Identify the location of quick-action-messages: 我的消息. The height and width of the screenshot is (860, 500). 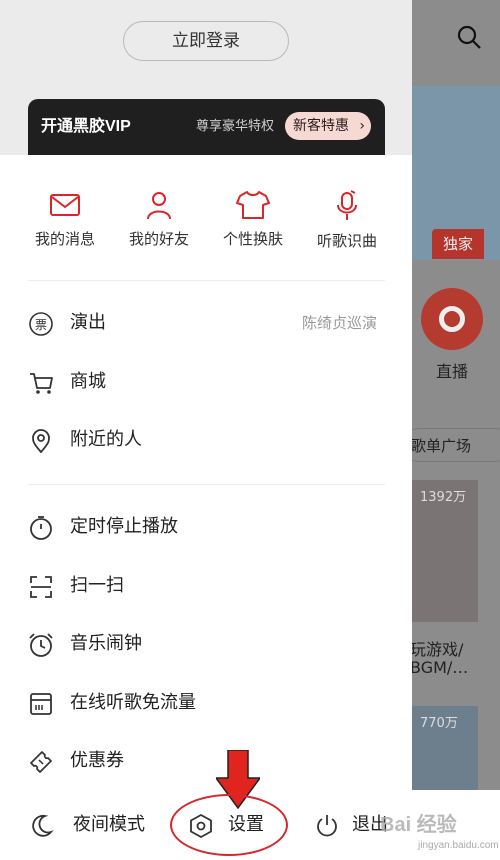
(65, 219).